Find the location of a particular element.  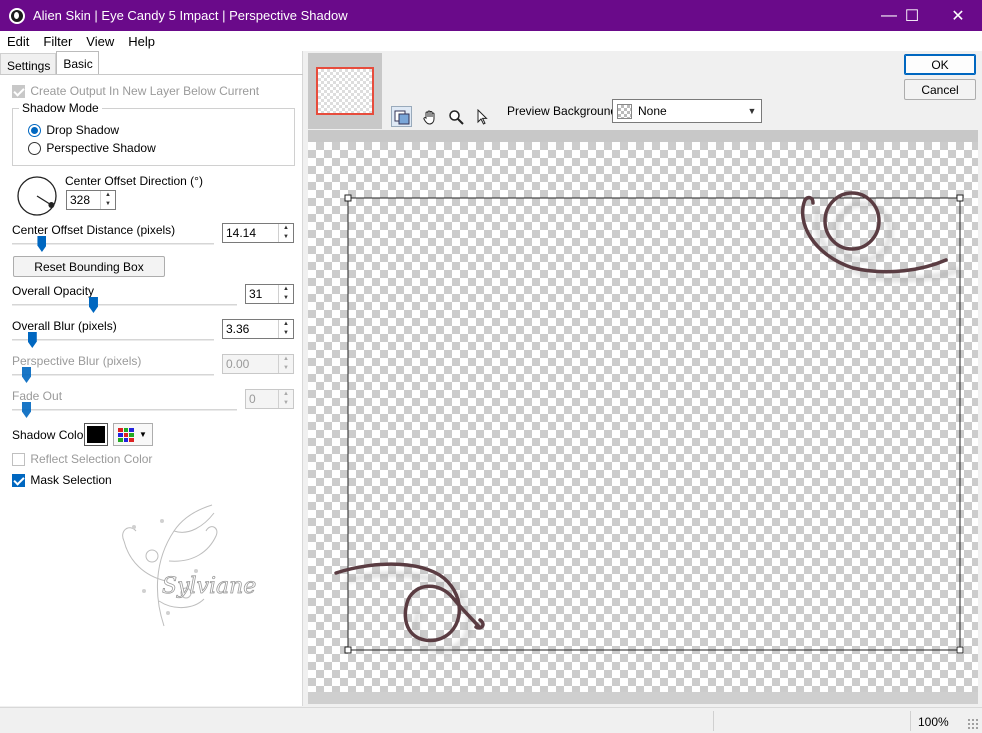

tab-strip: Settings Basic is located at coordinates (49, 63).